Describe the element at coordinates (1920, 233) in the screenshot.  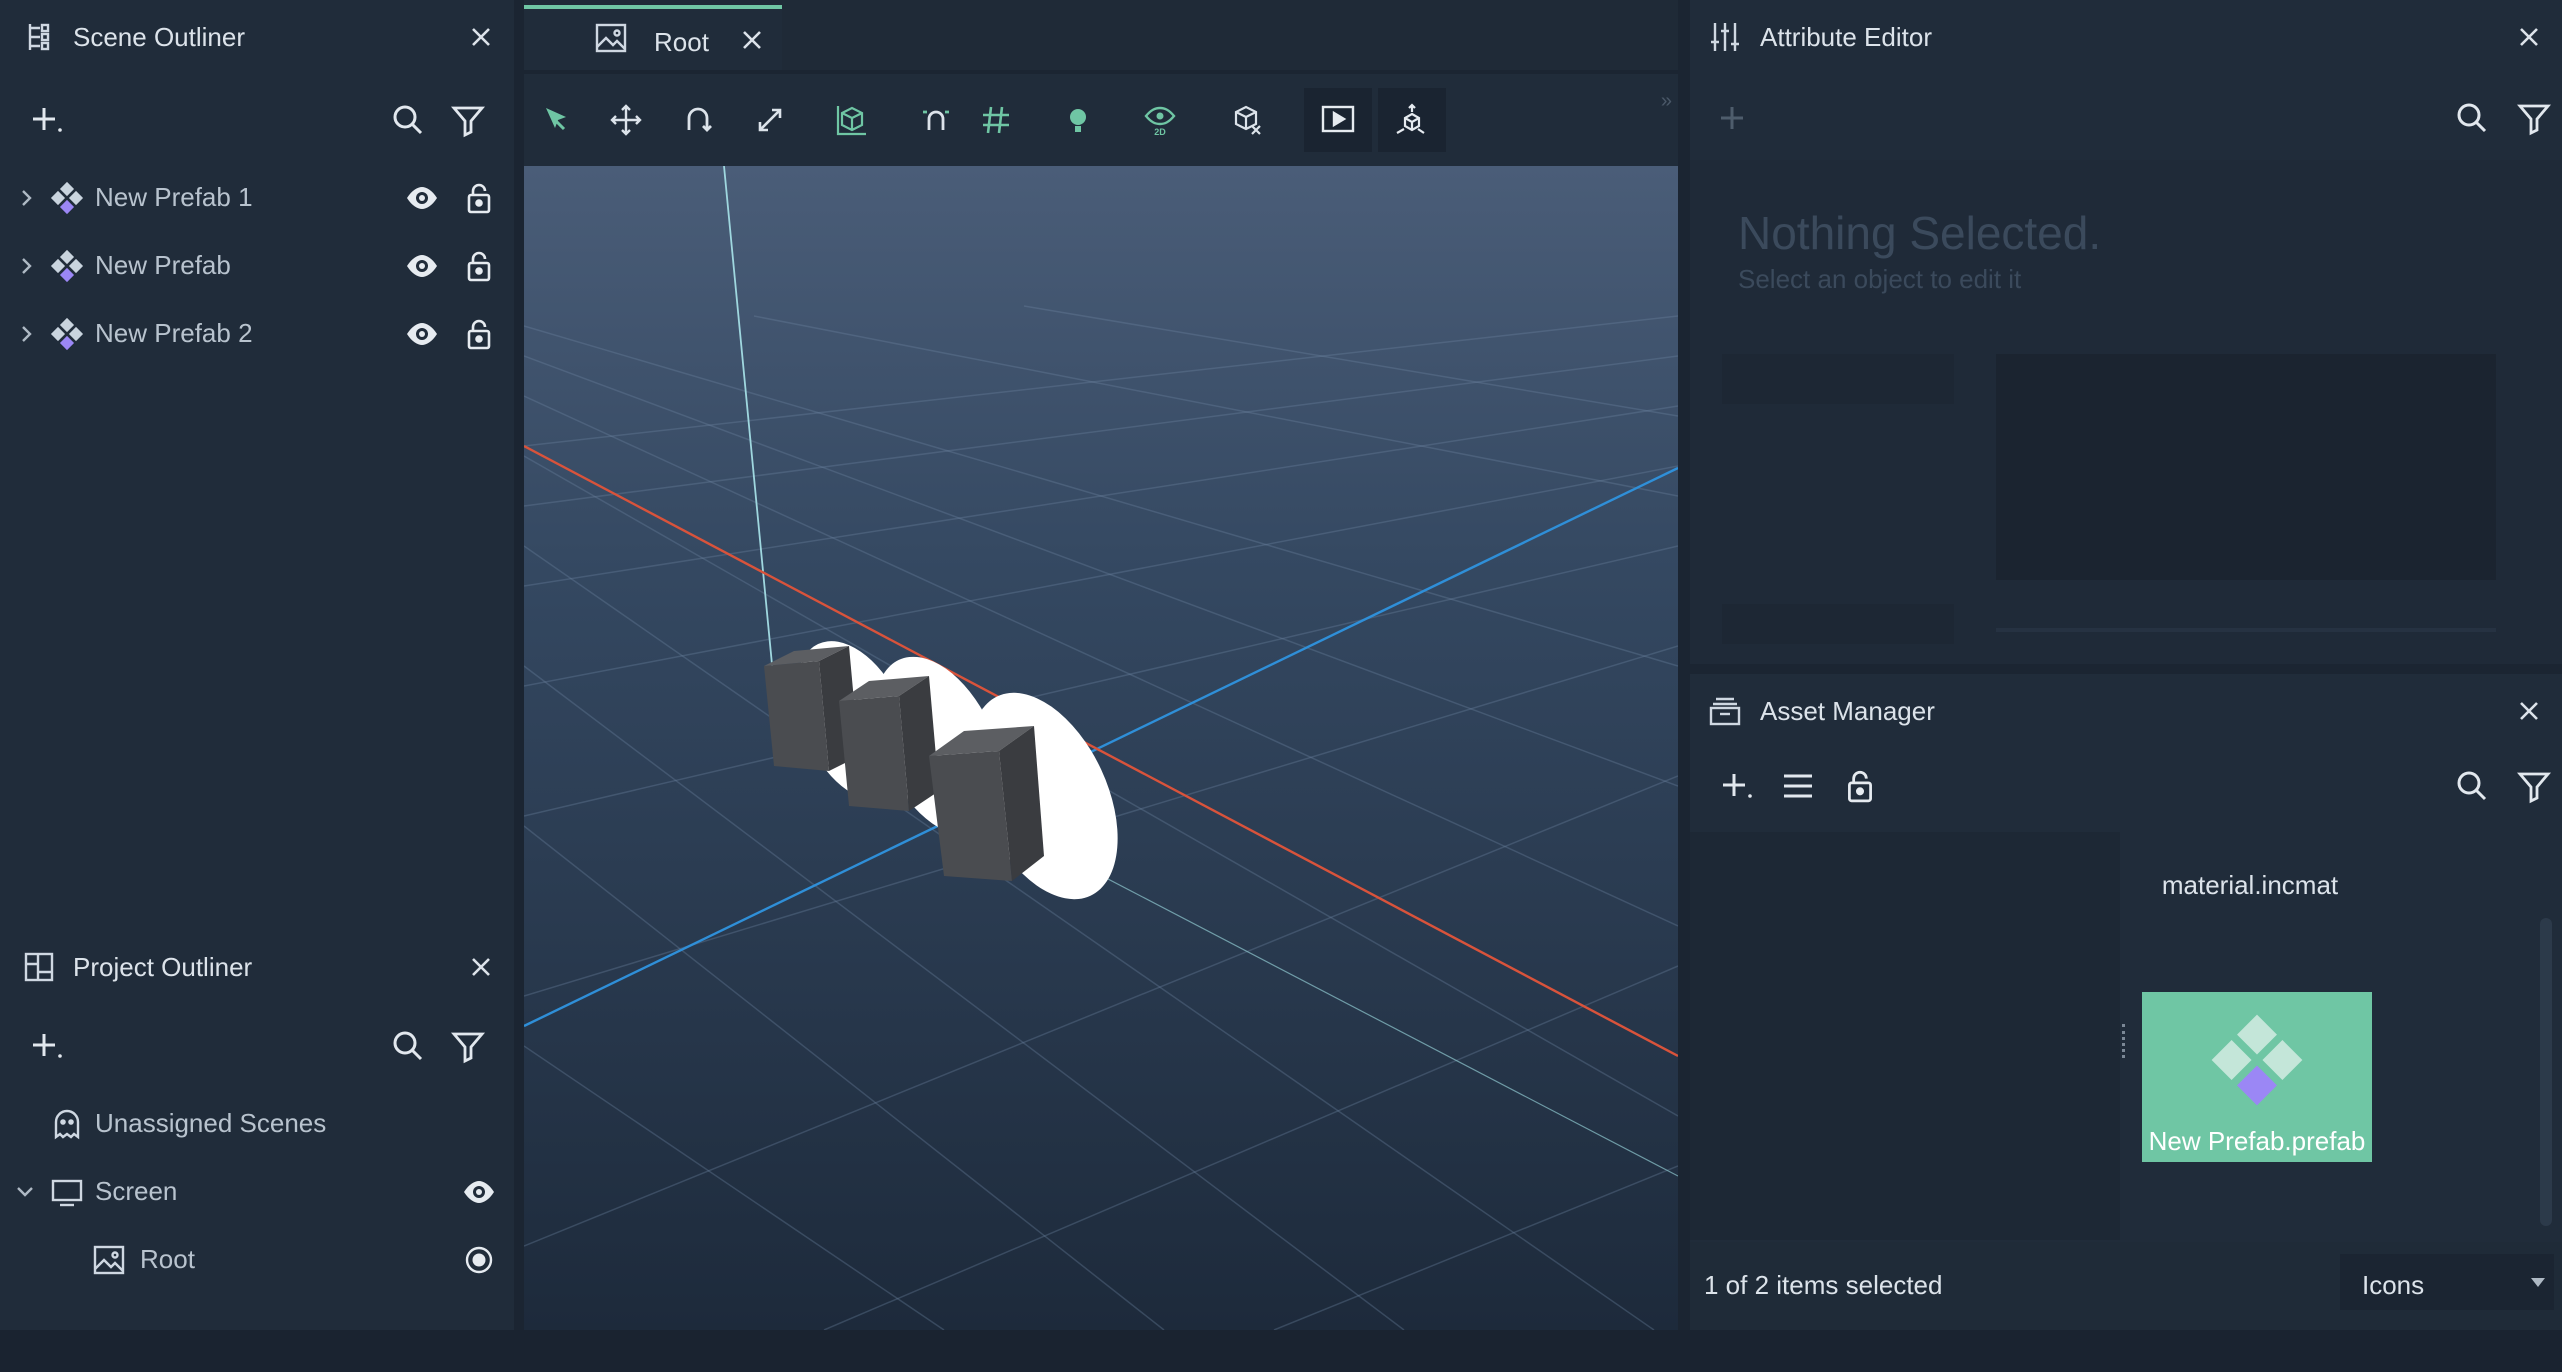
I see `empty-state-title: Nothing Selected.` at that location.